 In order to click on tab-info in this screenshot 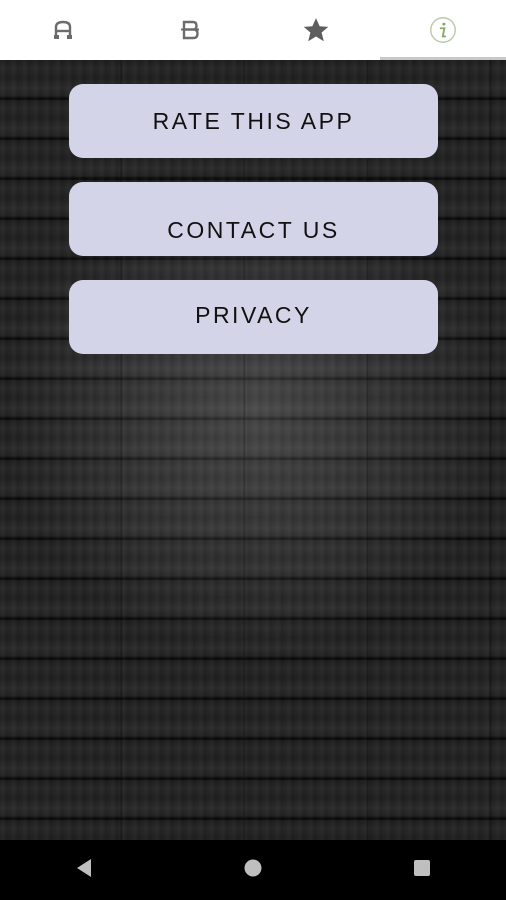, I will do `click(442, 30)`.